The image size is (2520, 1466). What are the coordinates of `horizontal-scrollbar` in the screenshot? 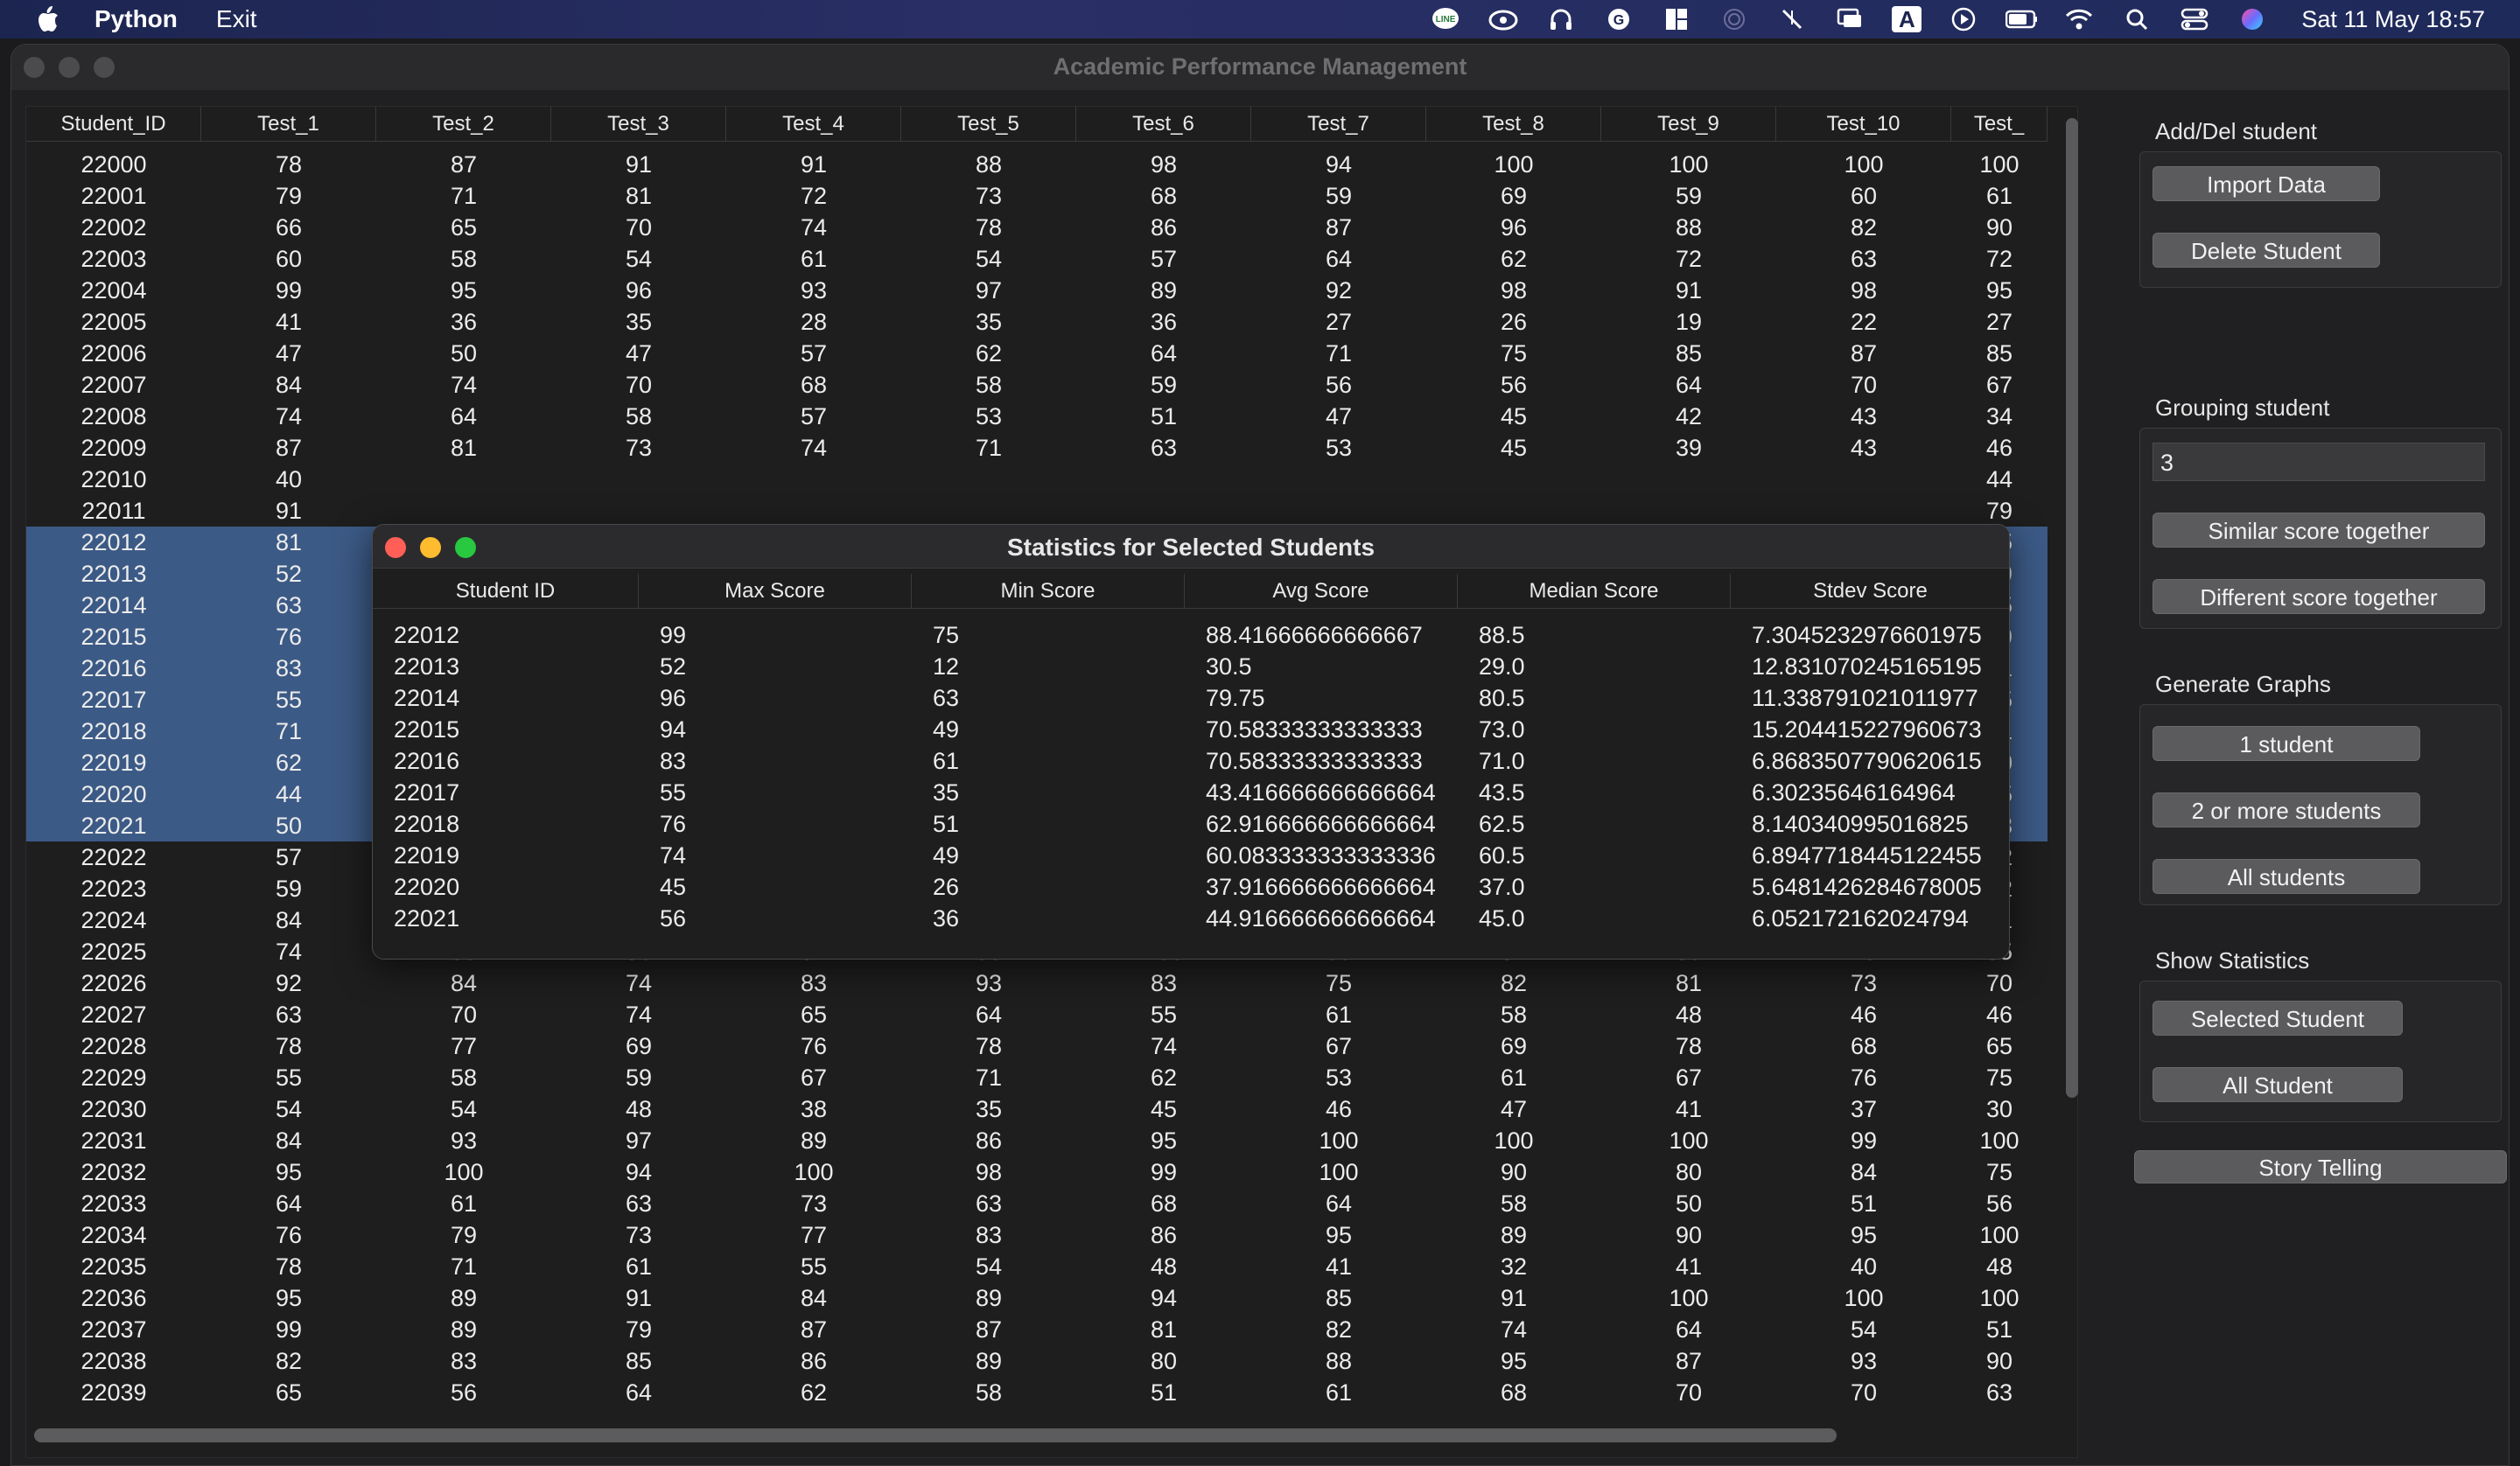 It's located at (935, 1435).